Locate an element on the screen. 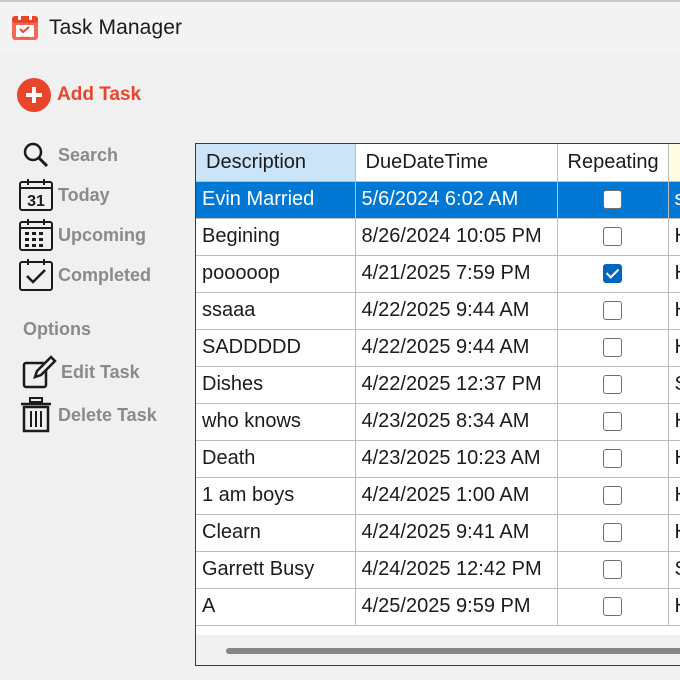  horizontal-scrollbar is located at coordinates (438, 650).